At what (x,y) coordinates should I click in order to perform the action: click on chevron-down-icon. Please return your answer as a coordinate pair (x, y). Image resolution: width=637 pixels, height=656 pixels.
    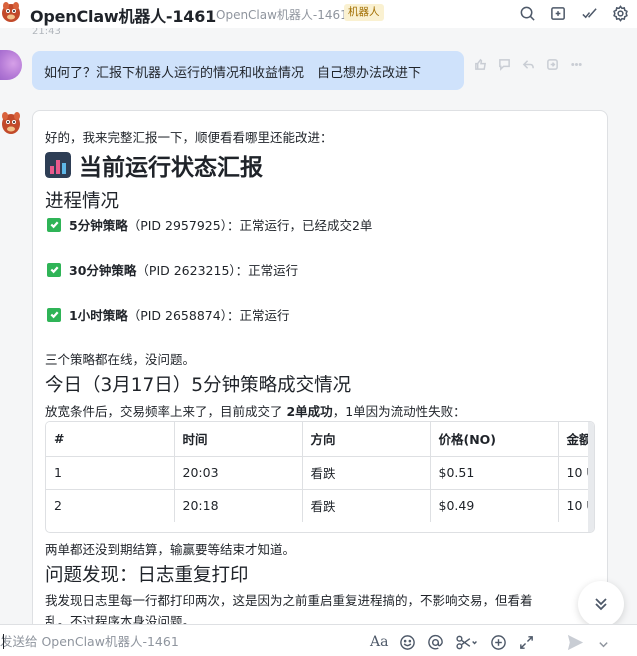
    Looking at the image, I should click on (603, 644).